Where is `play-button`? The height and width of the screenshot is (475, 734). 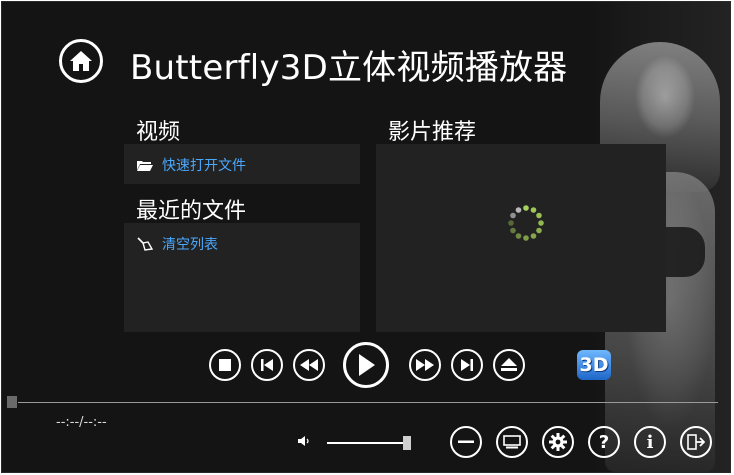 play-button is located at coordinates (366, 365).